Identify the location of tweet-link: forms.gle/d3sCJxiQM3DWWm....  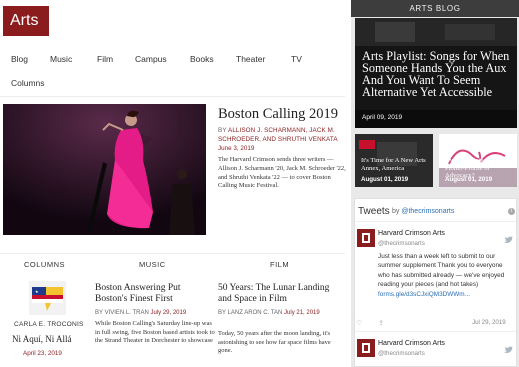
(424, 294).